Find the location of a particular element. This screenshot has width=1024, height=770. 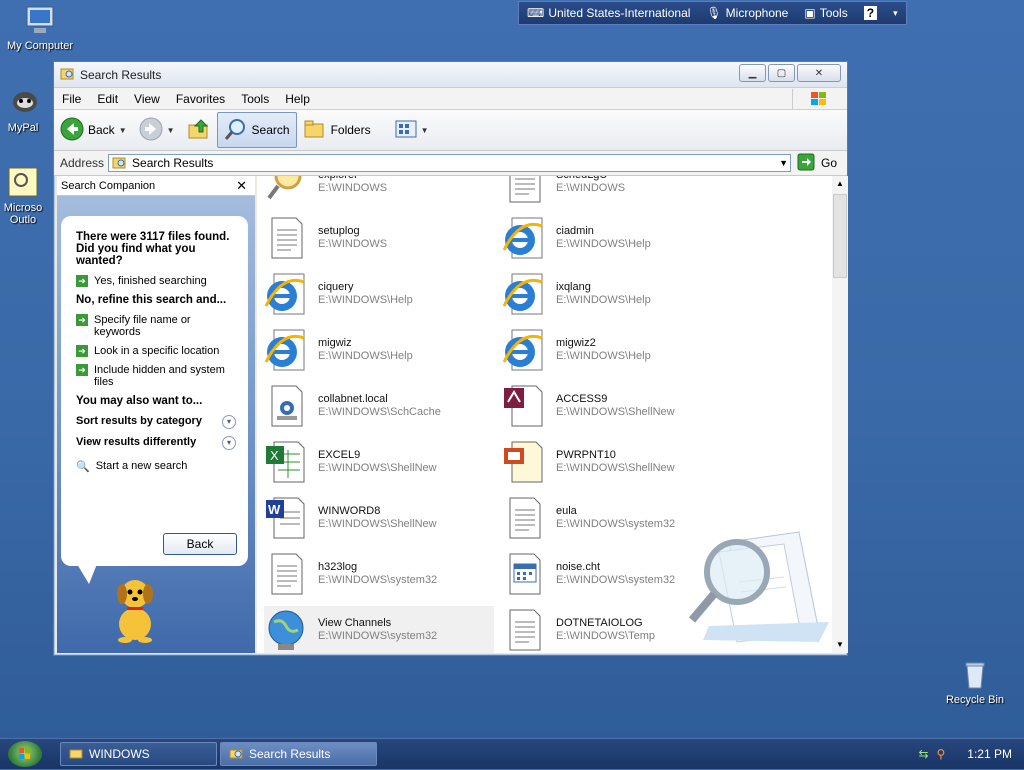

bubble-tail is located at coordinates (87, 574).